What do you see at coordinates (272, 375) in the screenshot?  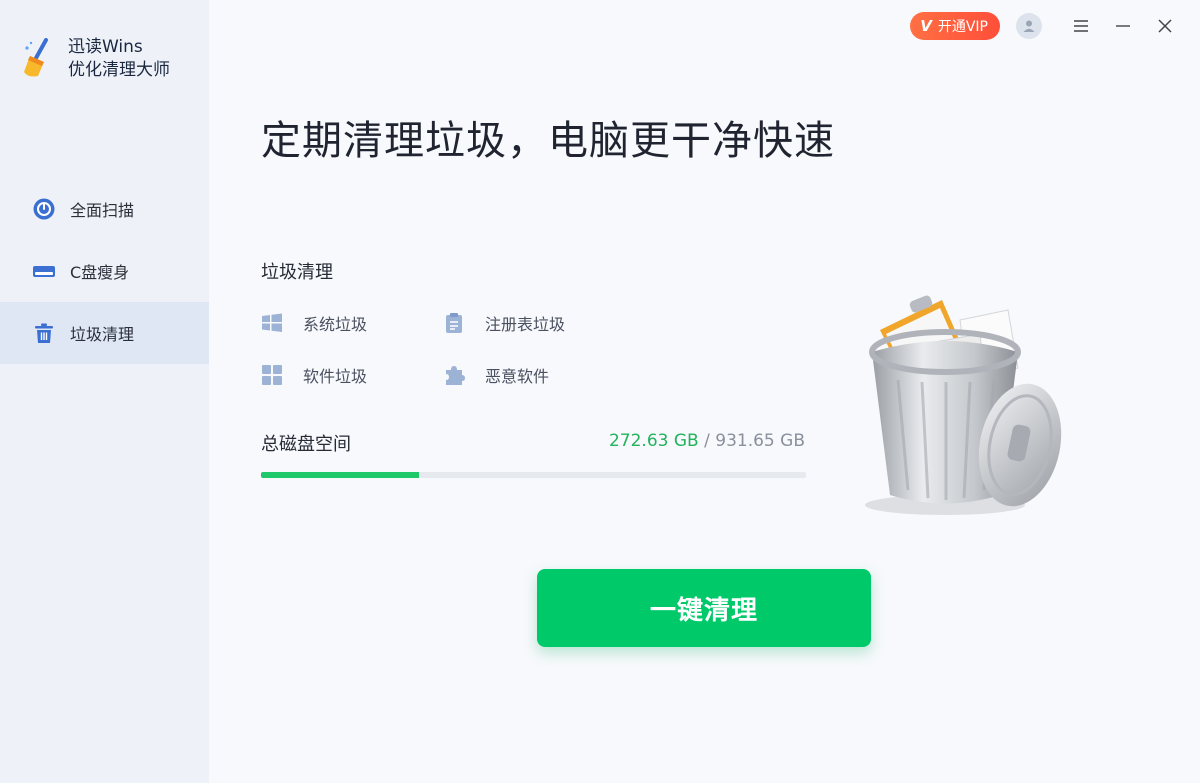 I see `grid-icon` at bounding box center [272, 375].